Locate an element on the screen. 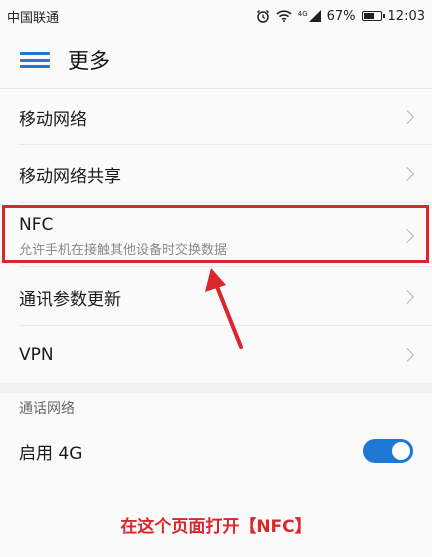  status-icons: 4G 67% 12:03 is located at coordinates (340, 16).